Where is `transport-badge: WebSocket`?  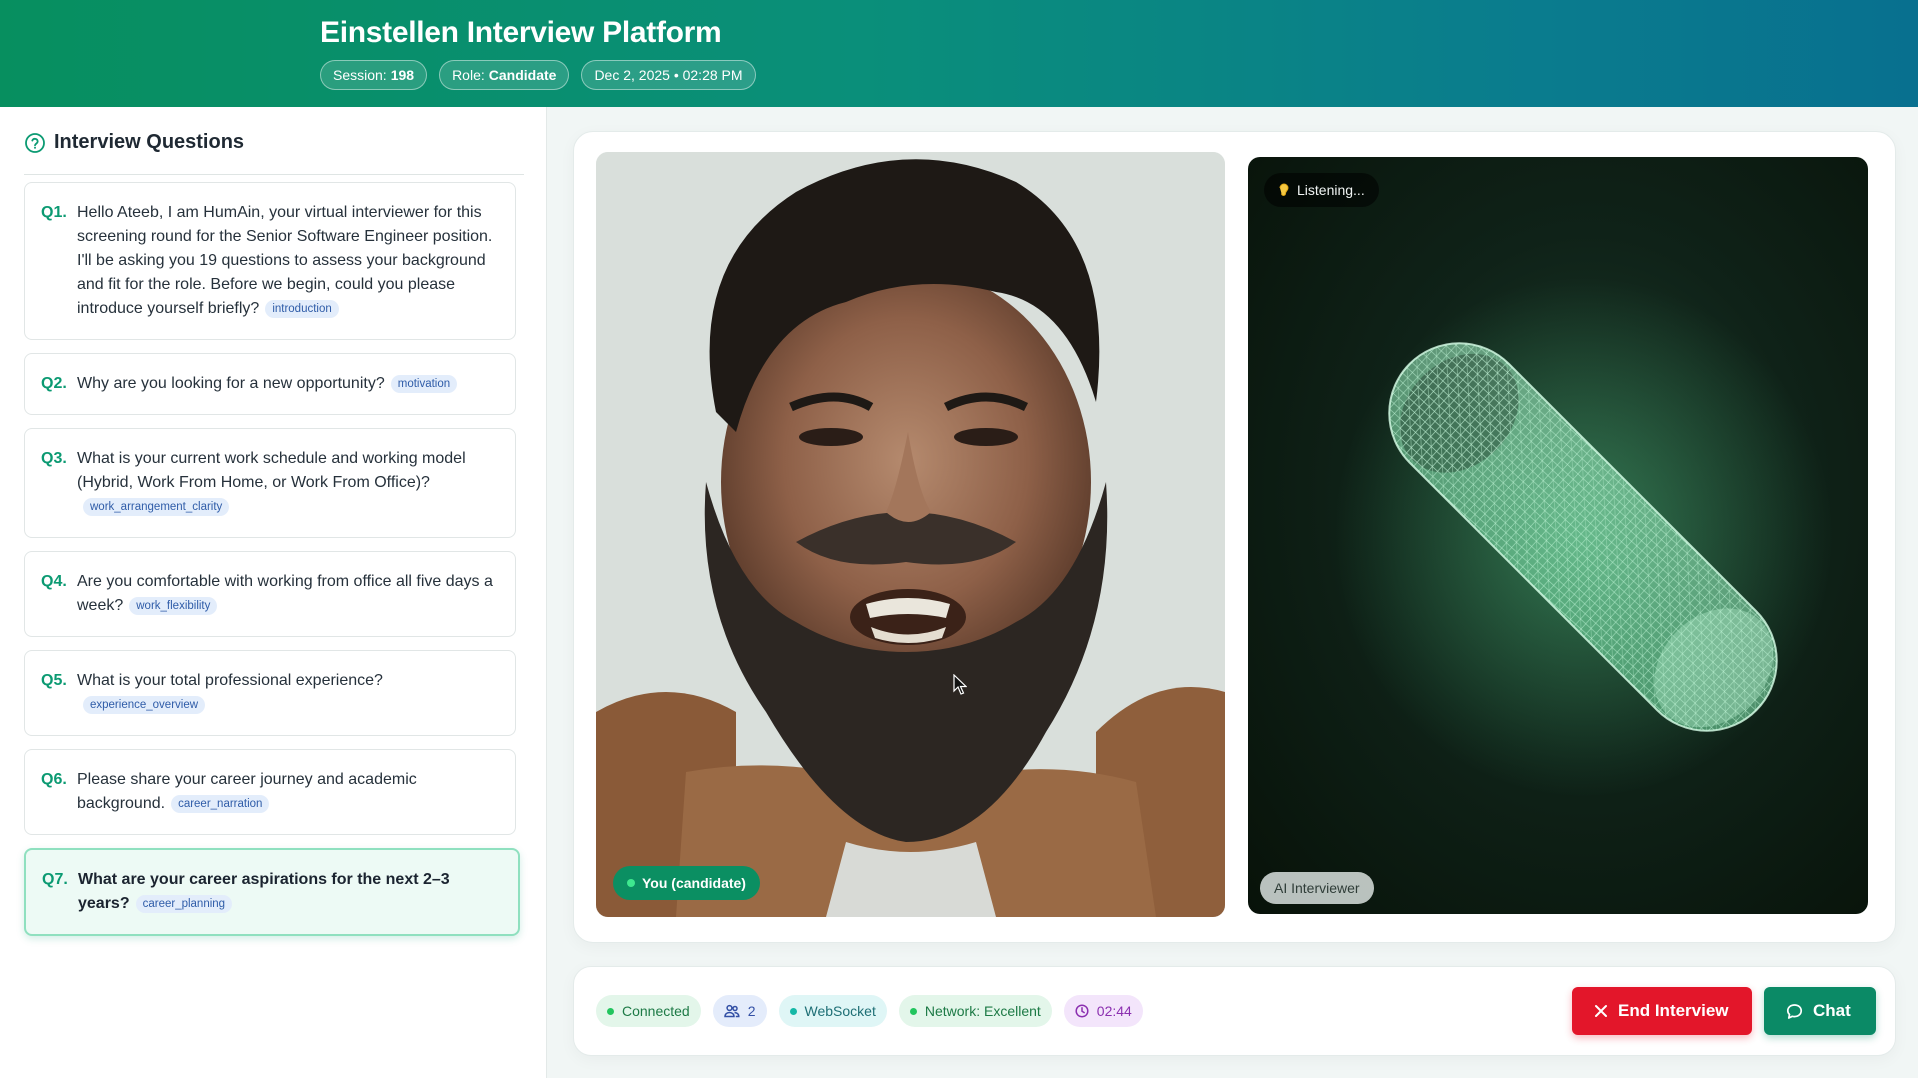
transport-badge: WebSocket is located at coordinates (832, 1011).